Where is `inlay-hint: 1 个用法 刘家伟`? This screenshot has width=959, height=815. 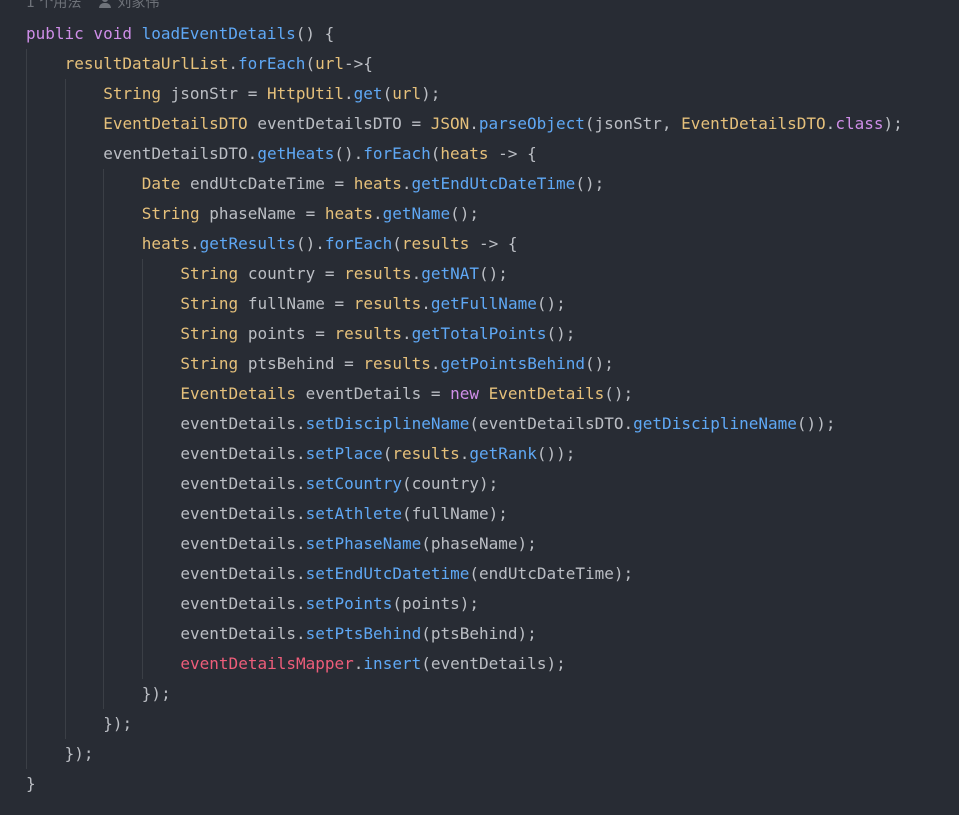 inlay-hint: 1 个用法 刘家伟 is located at coordinates (92, 6).